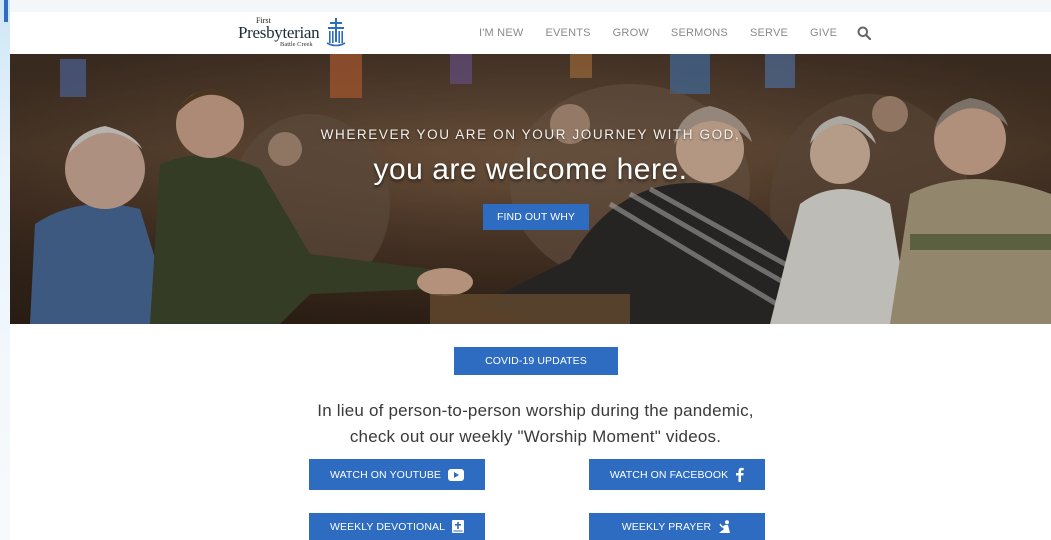 The width and height of the screenshot is (1051, 540). I want to click on left-accent-bar, so click(6, 11).